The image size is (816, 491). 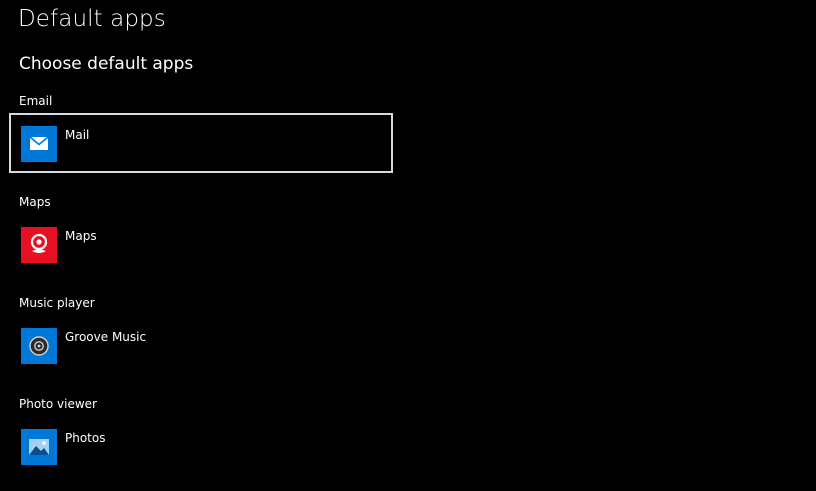 I want to click on app-name: Mail, so click(x=77, y=135).